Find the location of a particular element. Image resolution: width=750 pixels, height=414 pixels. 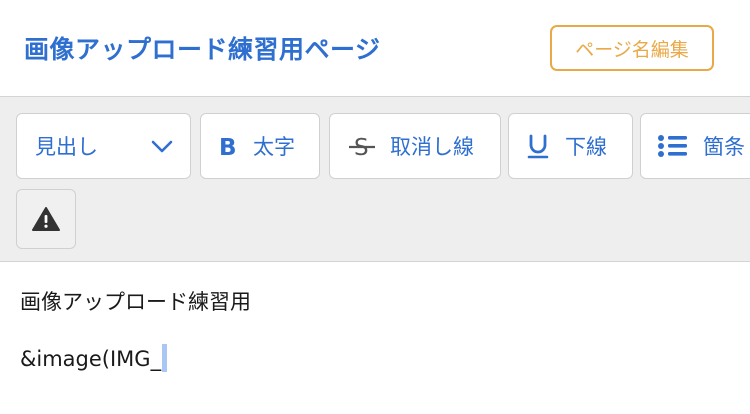

editor-line-text: 画像アップロード練習用 is located at coordinates (135, 302).